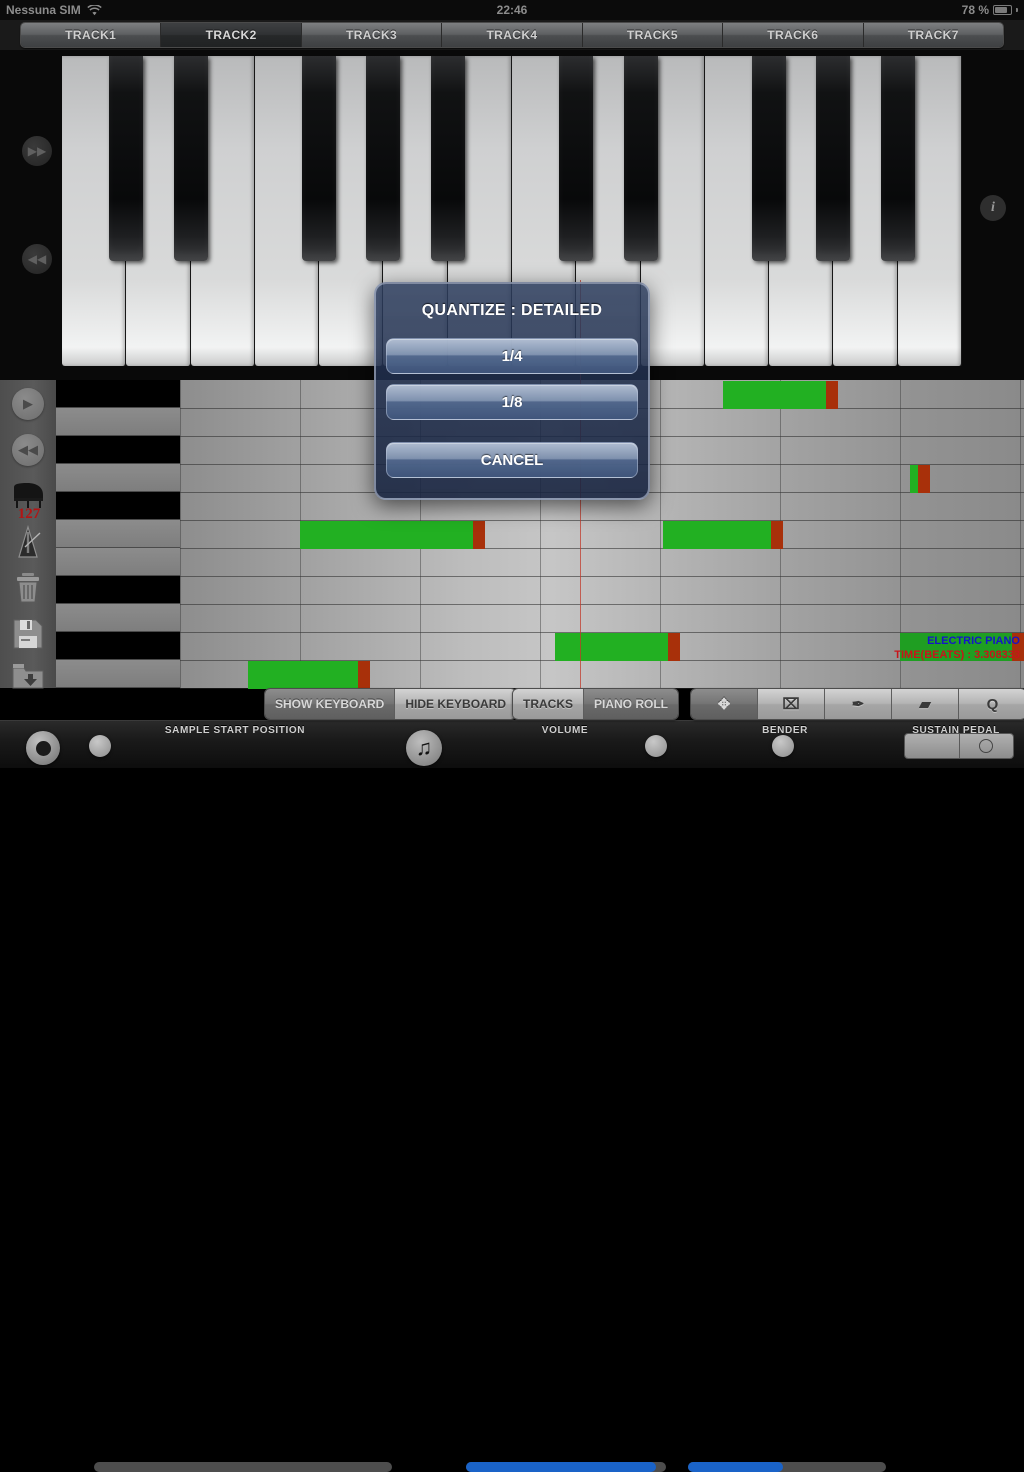  I want to click on tool-btn-eraser-icon: ▰, so click(925, 704).